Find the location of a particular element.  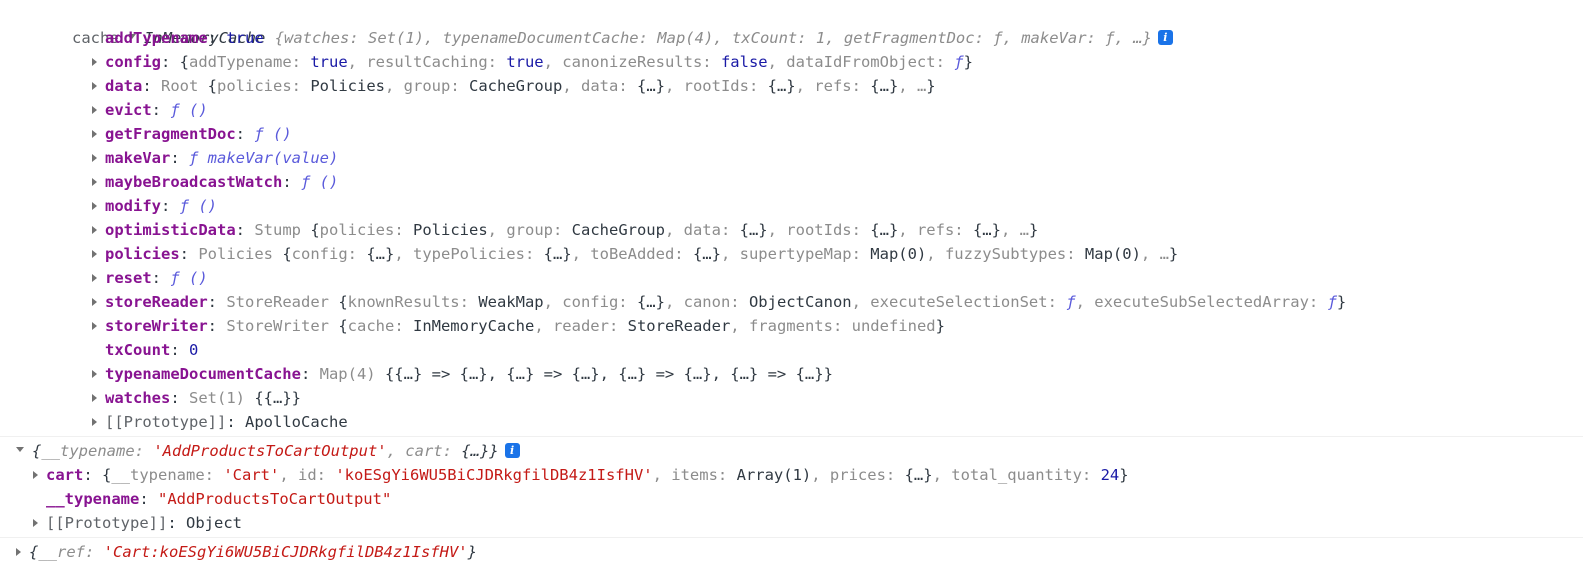

property-row-prototype: [[Prototype]]: Object is located at coordinates (791, 523).